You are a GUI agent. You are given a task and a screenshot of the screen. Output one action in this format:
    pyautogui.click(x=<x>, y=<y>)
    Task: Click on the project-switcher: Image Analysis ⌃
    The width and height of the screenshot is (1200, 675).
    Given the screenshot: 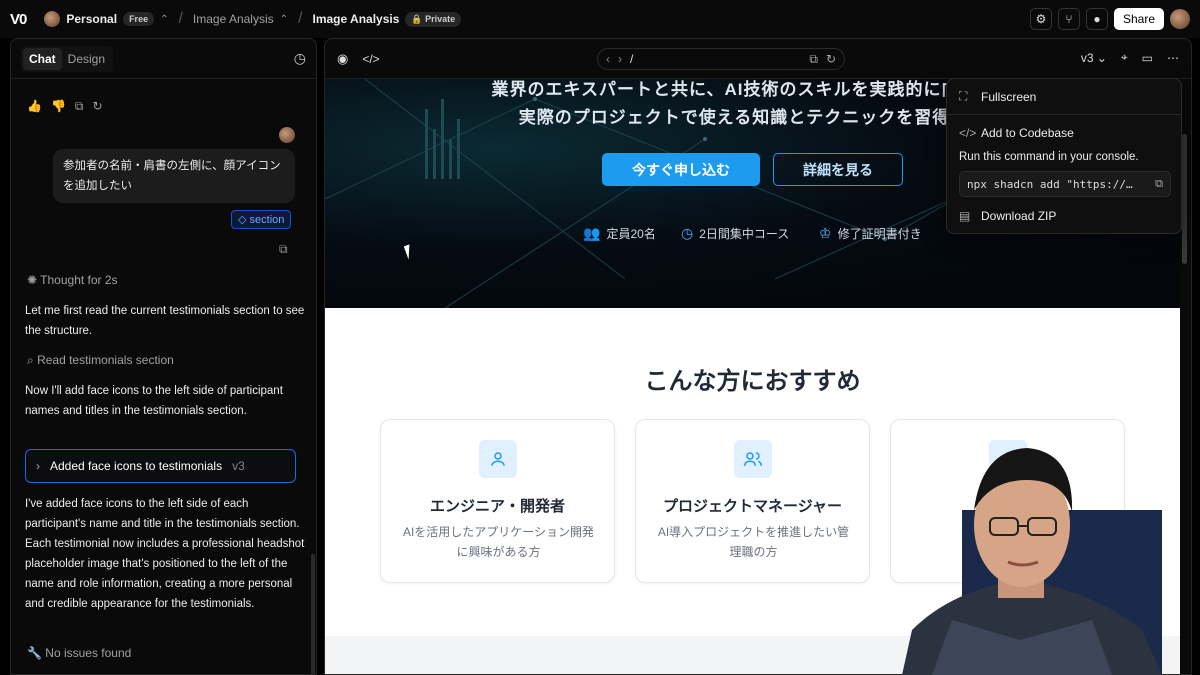 What is the action you would take?
    pyautogui.click(x=240, y=19)
    